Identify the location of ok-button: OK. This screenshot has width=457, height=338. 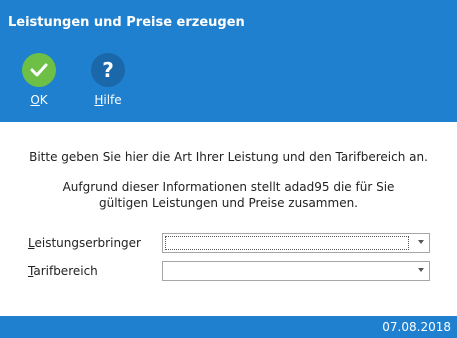
(39, 84).